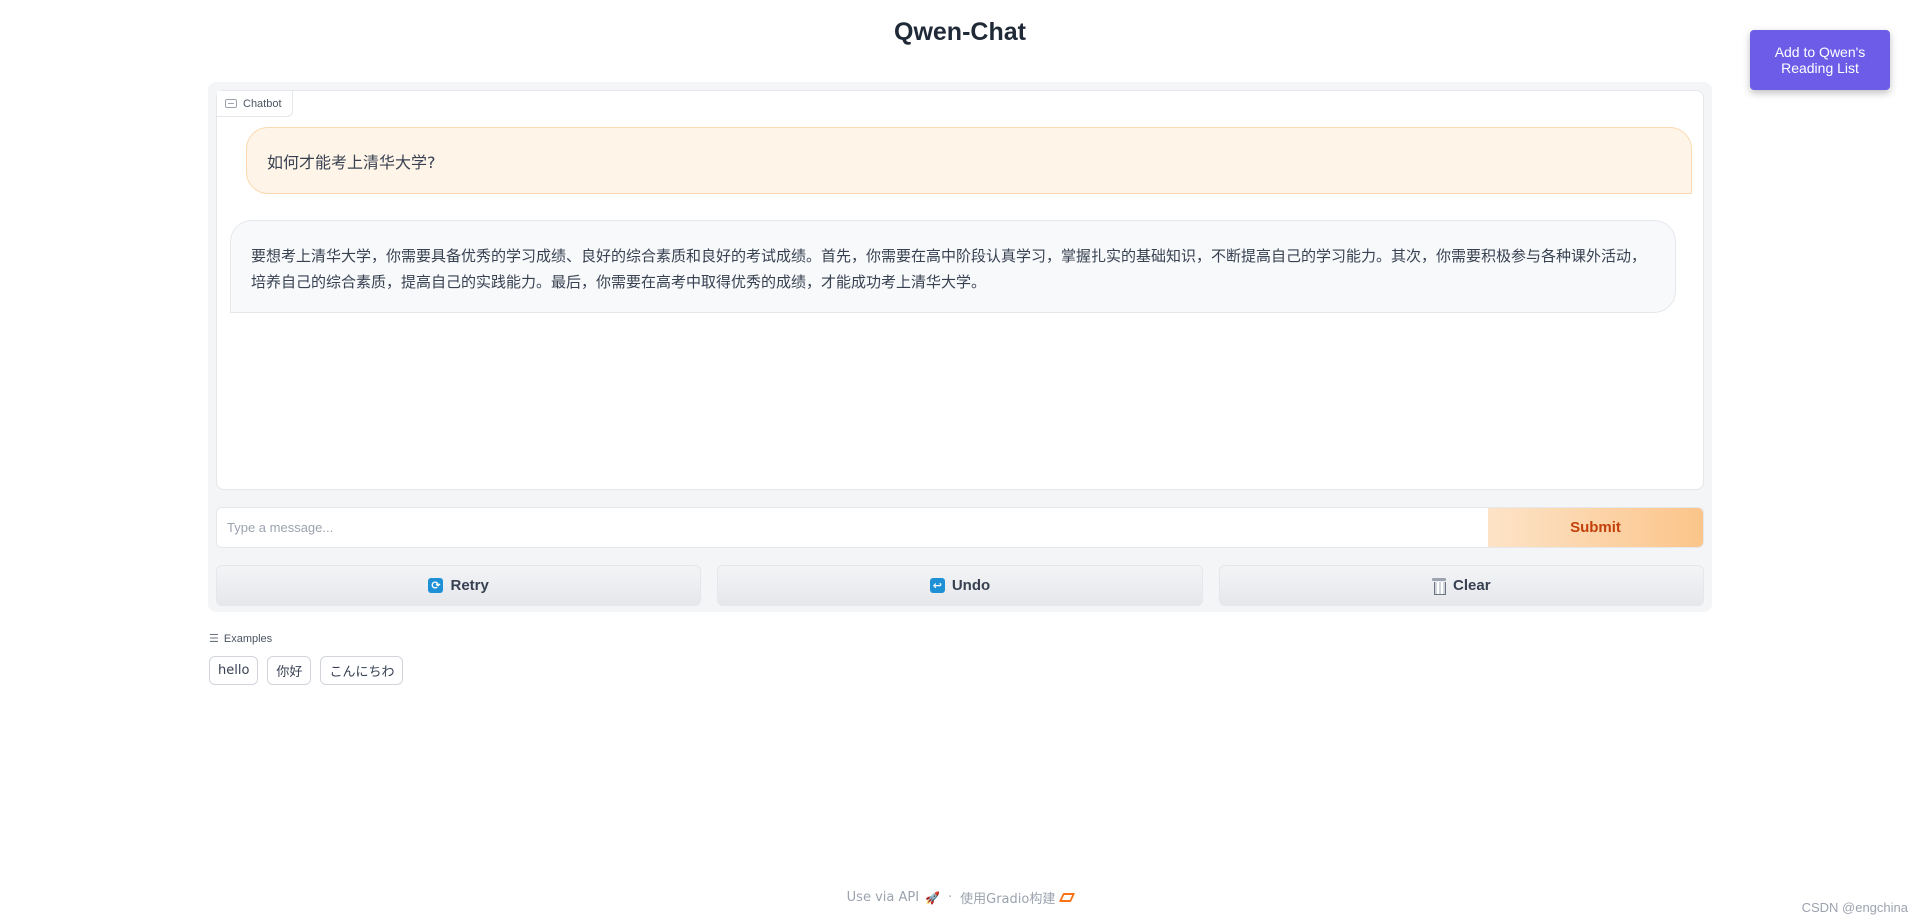 This screenshot has height=923, width=1920. Describe the element at coordinates (1595, 527) in the screenshot. I see `submit-button: Submit` at that location.